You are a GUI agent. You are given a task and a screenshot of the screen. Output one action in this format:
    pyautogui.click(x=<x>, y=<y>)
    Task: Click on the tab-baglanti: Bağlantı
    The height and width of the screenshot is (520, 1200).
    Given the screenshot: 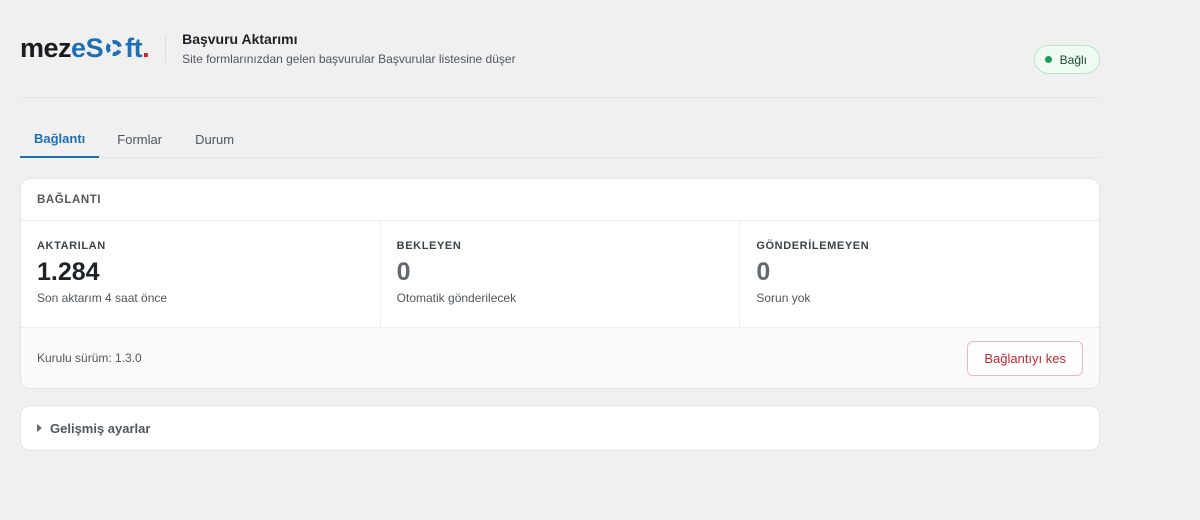 What is the action you would take?
    pyautogui.click(x=60, y=139)
    